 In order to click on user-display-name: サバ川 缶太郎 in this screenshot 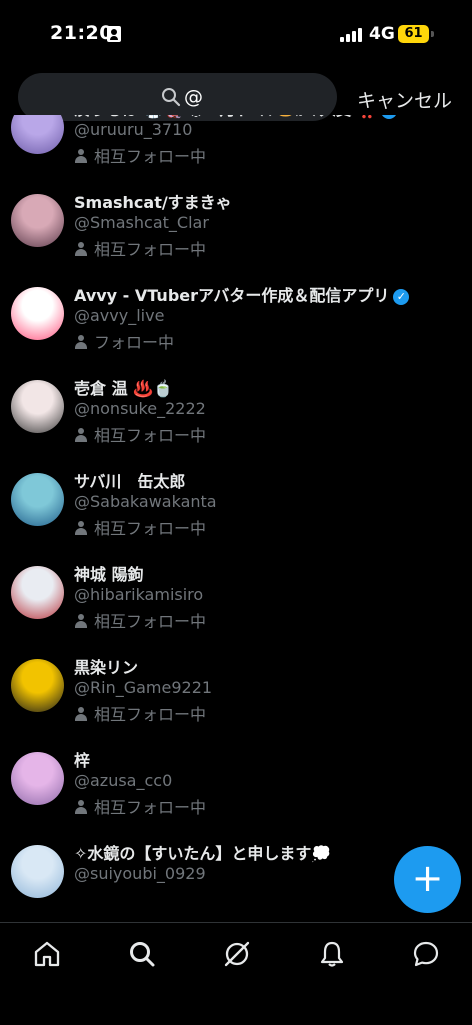, I will do `click(129, 480)`.